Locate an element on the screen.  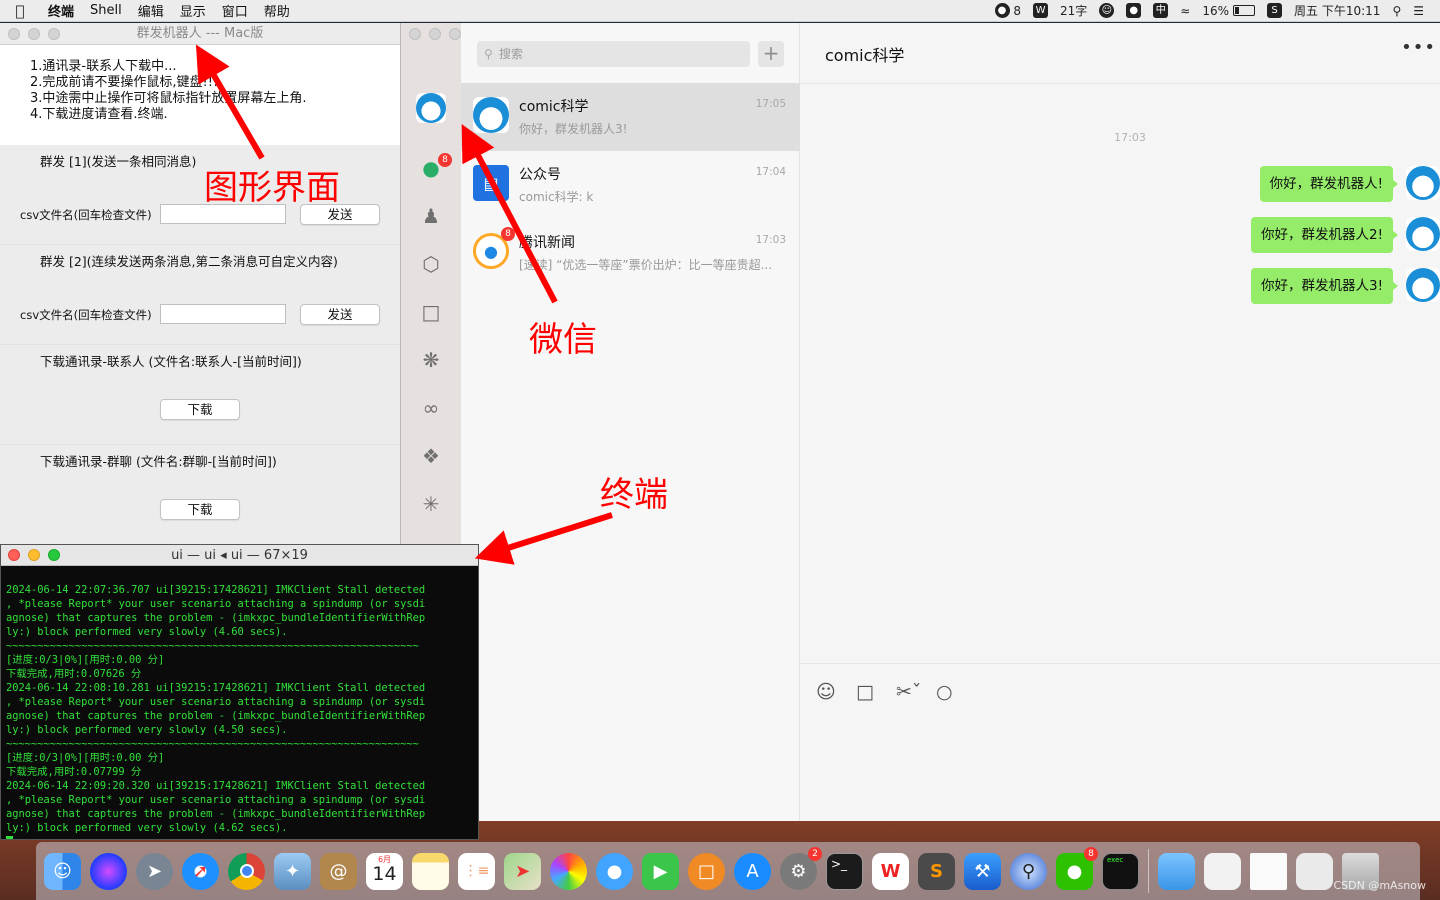
conversation-item-official-accounts: ▤ 公众号 comic科学: k 17:04 is located at coordinates (630, 185).